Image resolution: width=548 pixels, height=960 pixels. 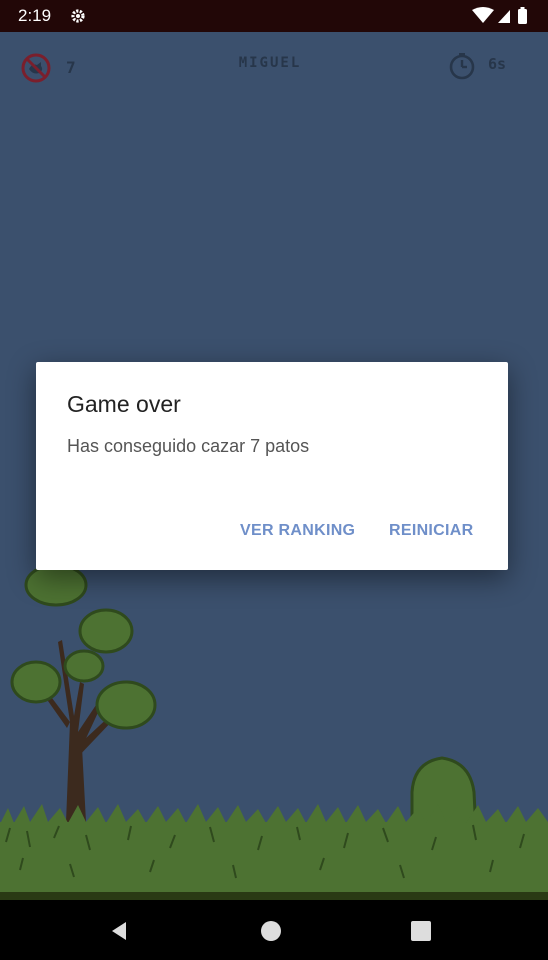 What do you see at coordinates (497, 64) in the screenshot?
I see `time-left: 6s` at bounding box center [497, 64].